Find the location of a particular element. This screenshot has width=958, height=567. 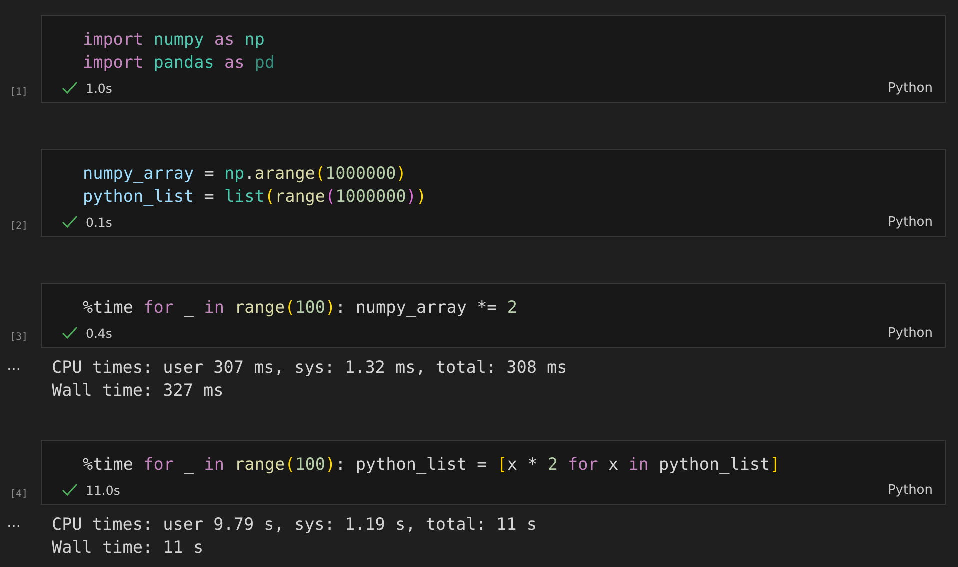

execution-count: [3] is located at coordinates (19, 338).